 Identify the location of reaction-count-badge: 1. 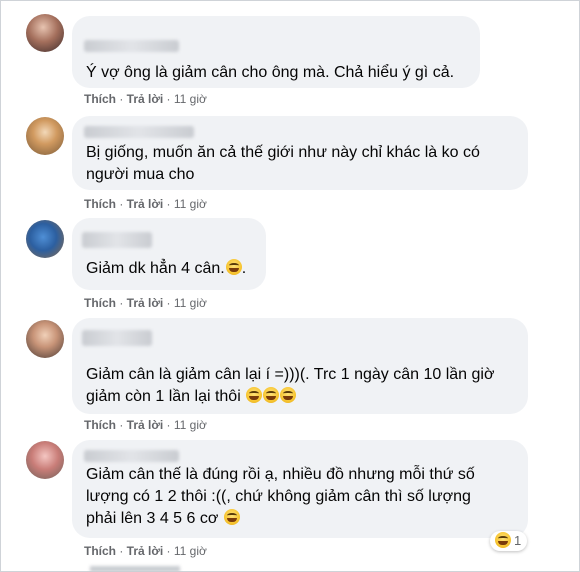
(509, 541).